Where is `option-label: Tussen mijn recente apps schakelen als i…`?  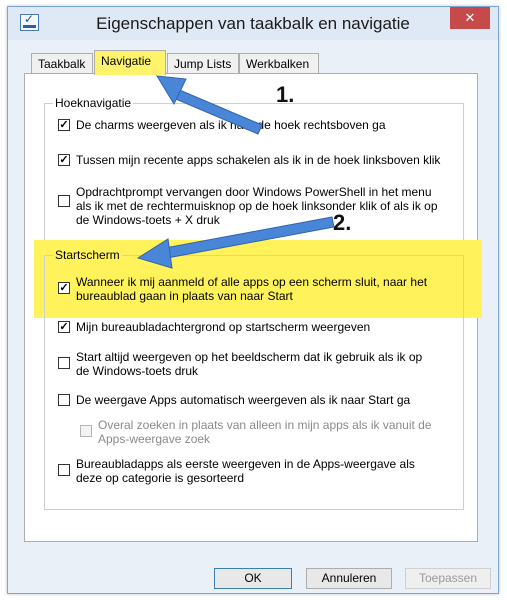 option-label: Tussen mijn recente apps schakelen als i… is located at coordinates (258, 160).